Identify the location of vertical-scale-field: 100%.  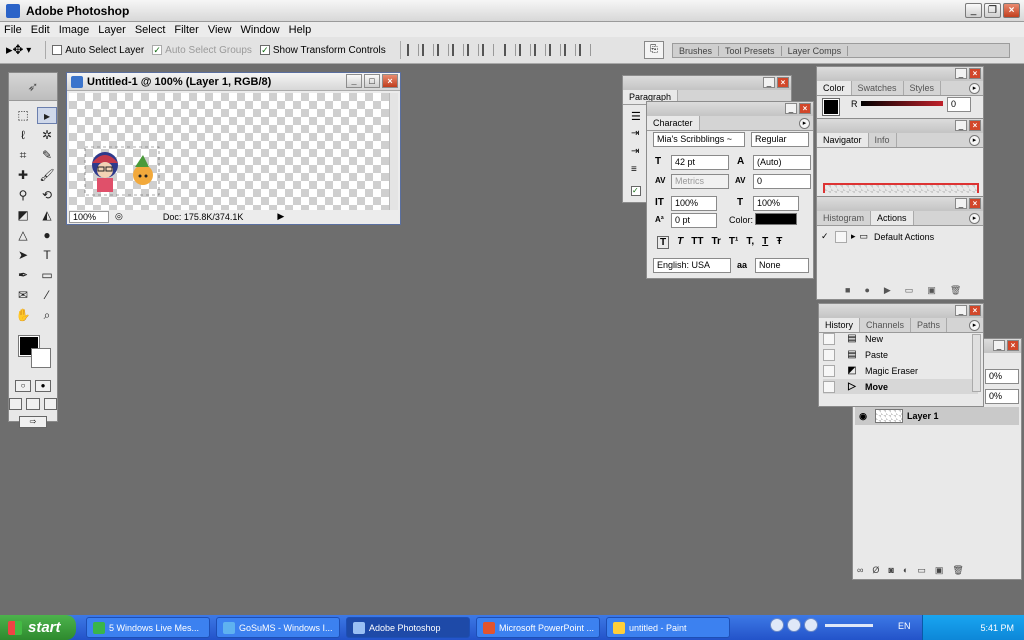
(694, 203).